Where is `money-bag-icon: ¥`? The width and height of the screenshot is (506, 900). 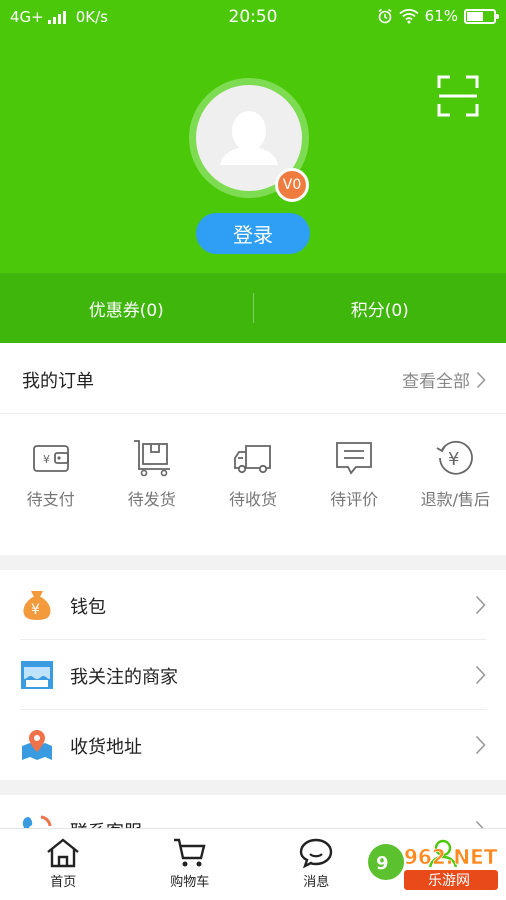 money-bag-icon: ¥ is located at coordinates (37, 605).